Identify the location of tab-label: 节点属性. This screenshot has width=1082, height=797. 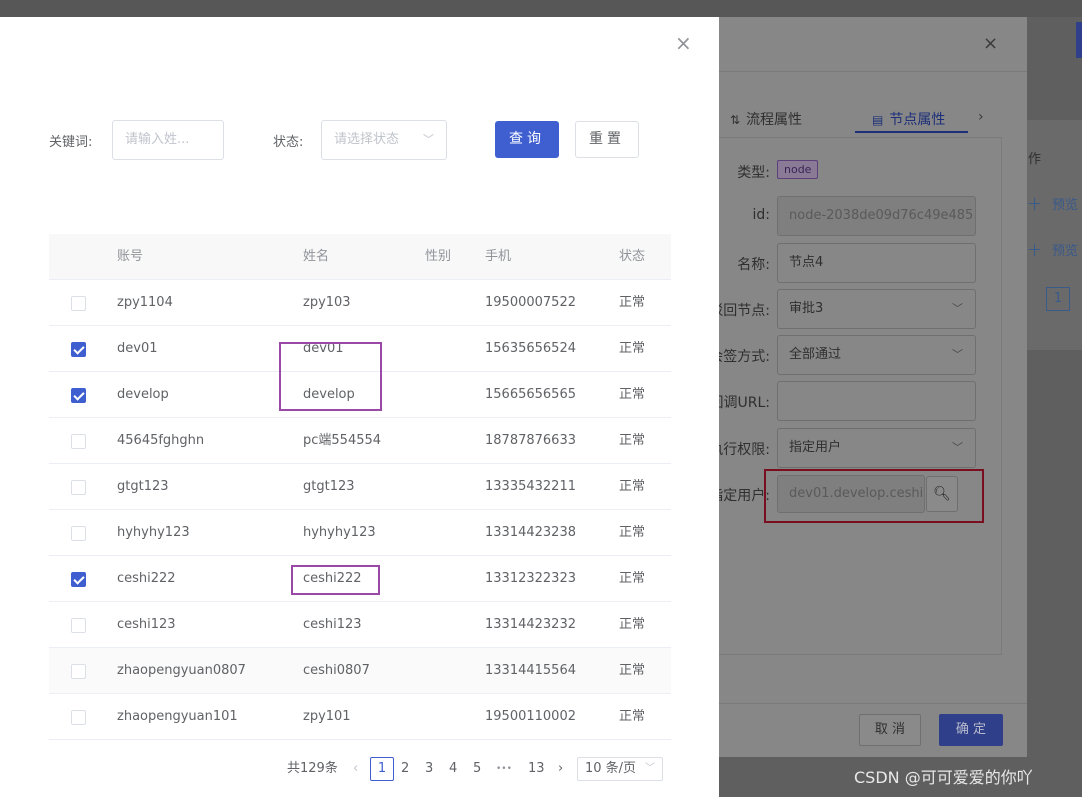
(917, 120).